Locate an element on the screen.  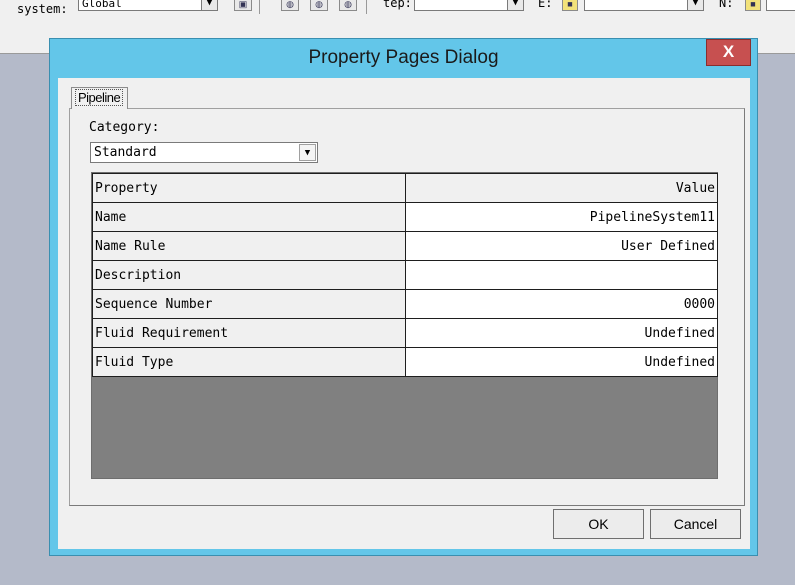
table-row: Fluid Type Undefined is located at coordinates (405, 362).